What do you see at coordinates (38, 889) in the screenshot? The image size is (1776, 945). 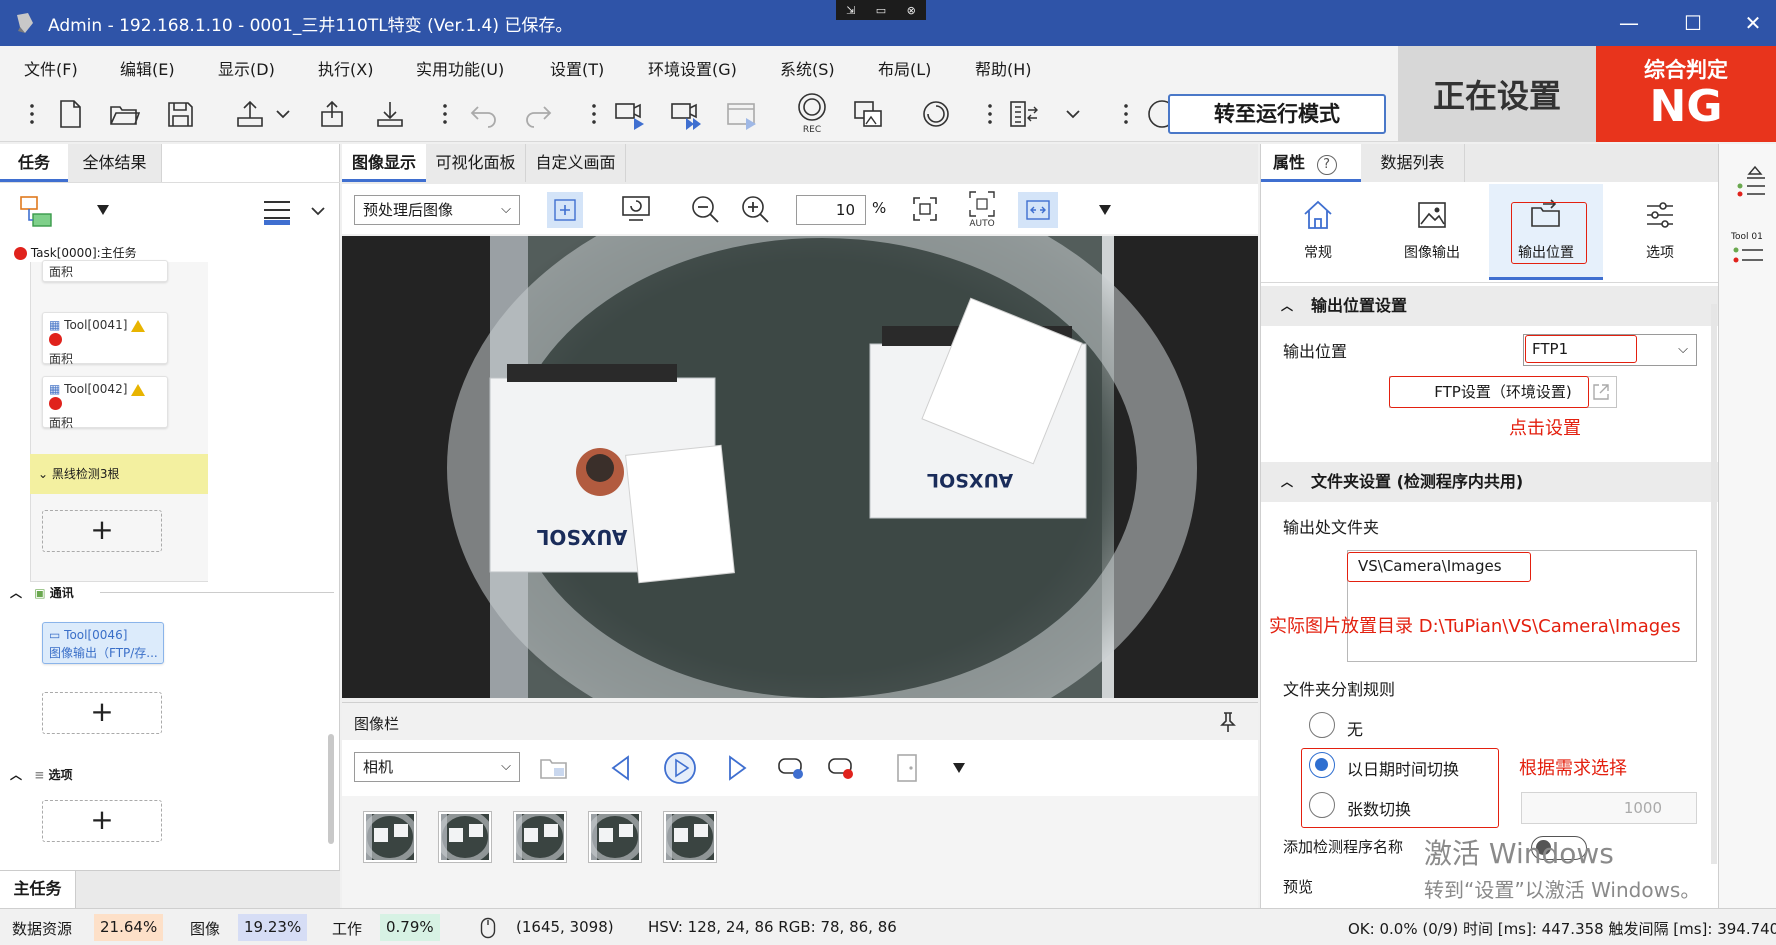 I see `tab-main-task: 主任务` at bounding box center [38, 889].